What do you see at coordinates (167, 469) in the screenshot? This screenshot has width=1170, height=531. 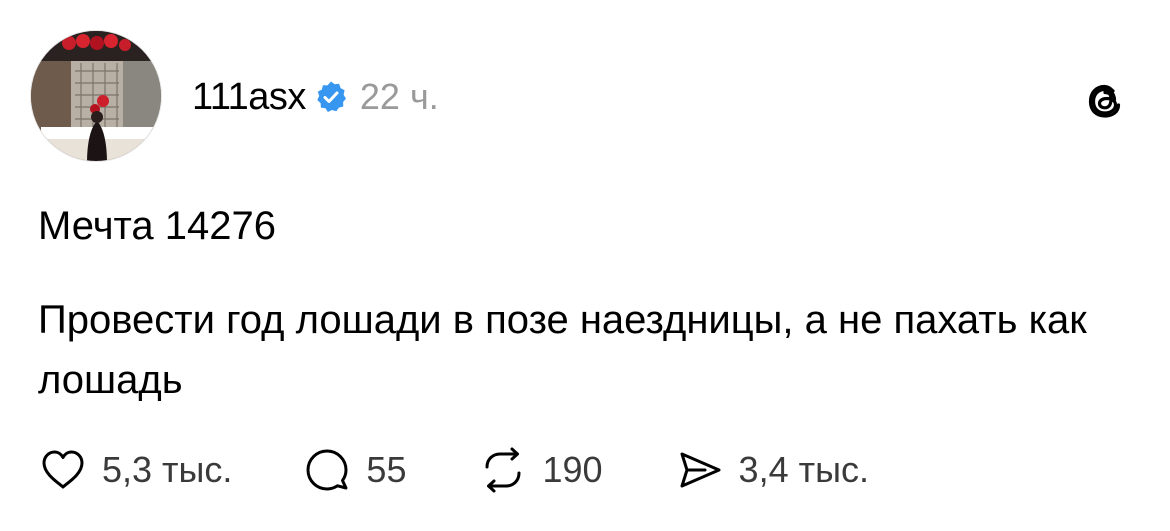 I see `like-count: 5,3 тыс.` at bounding box center [167, 469].